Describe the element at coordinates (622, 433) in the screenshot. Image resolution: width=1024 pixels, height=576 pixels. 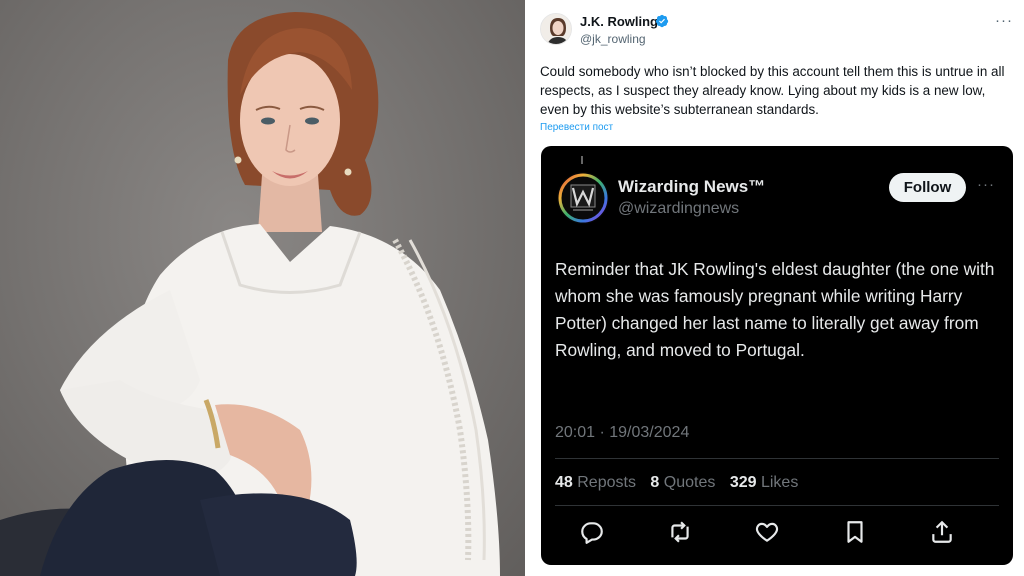
I see `quoted-timestamp: 20:01 · 19/03/2024` at that location.